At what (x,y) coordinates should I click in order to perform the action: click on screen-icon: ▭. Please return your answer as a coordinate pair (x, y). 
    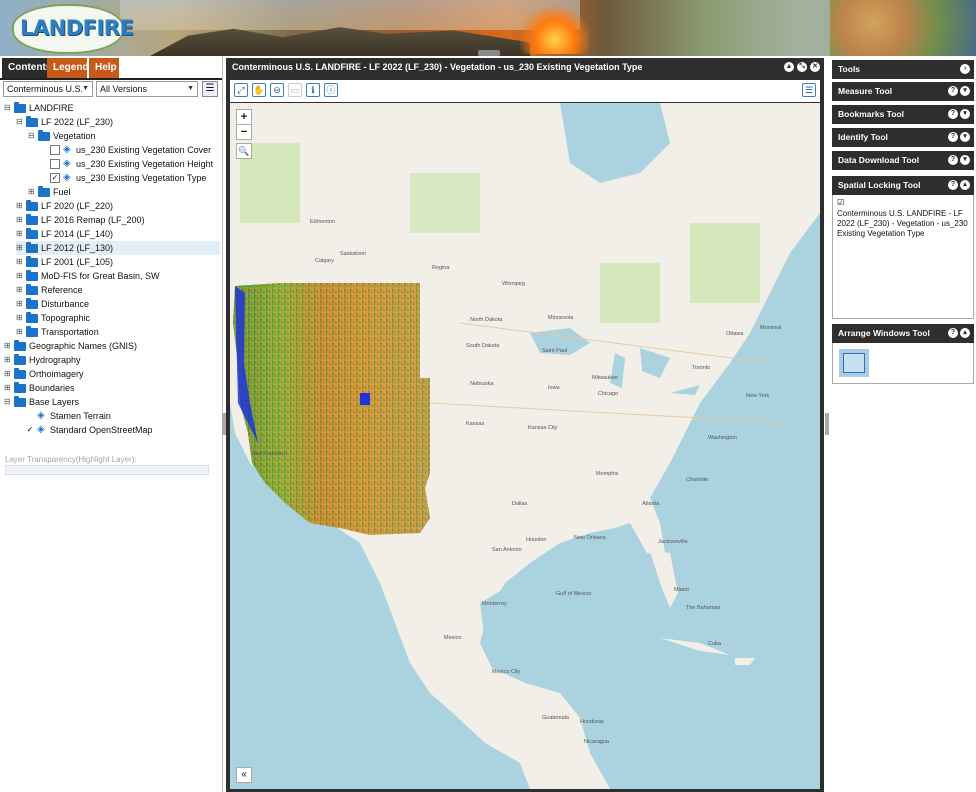
    Looking at the image, I should click on (295, 90).